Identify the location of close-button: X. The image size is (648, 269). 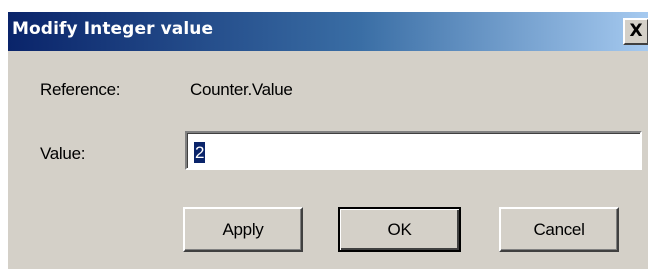
(635, 31).